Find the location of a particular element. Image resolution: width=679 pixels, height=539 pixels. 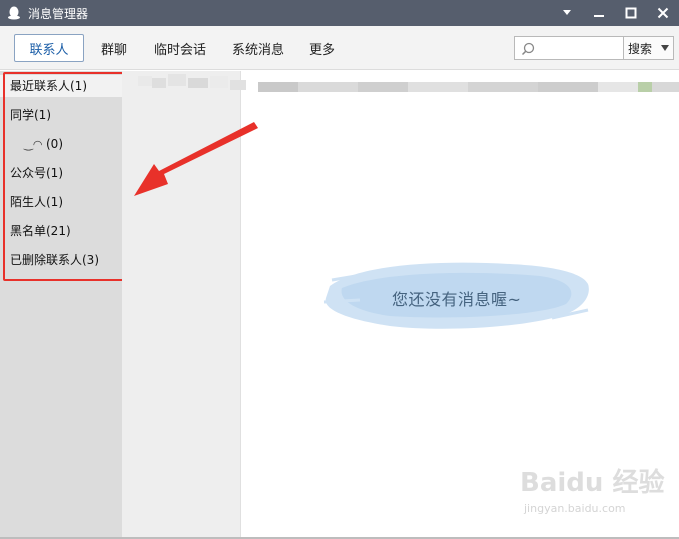

window-title: 消息管理器 is located at coordinates (58, 13).